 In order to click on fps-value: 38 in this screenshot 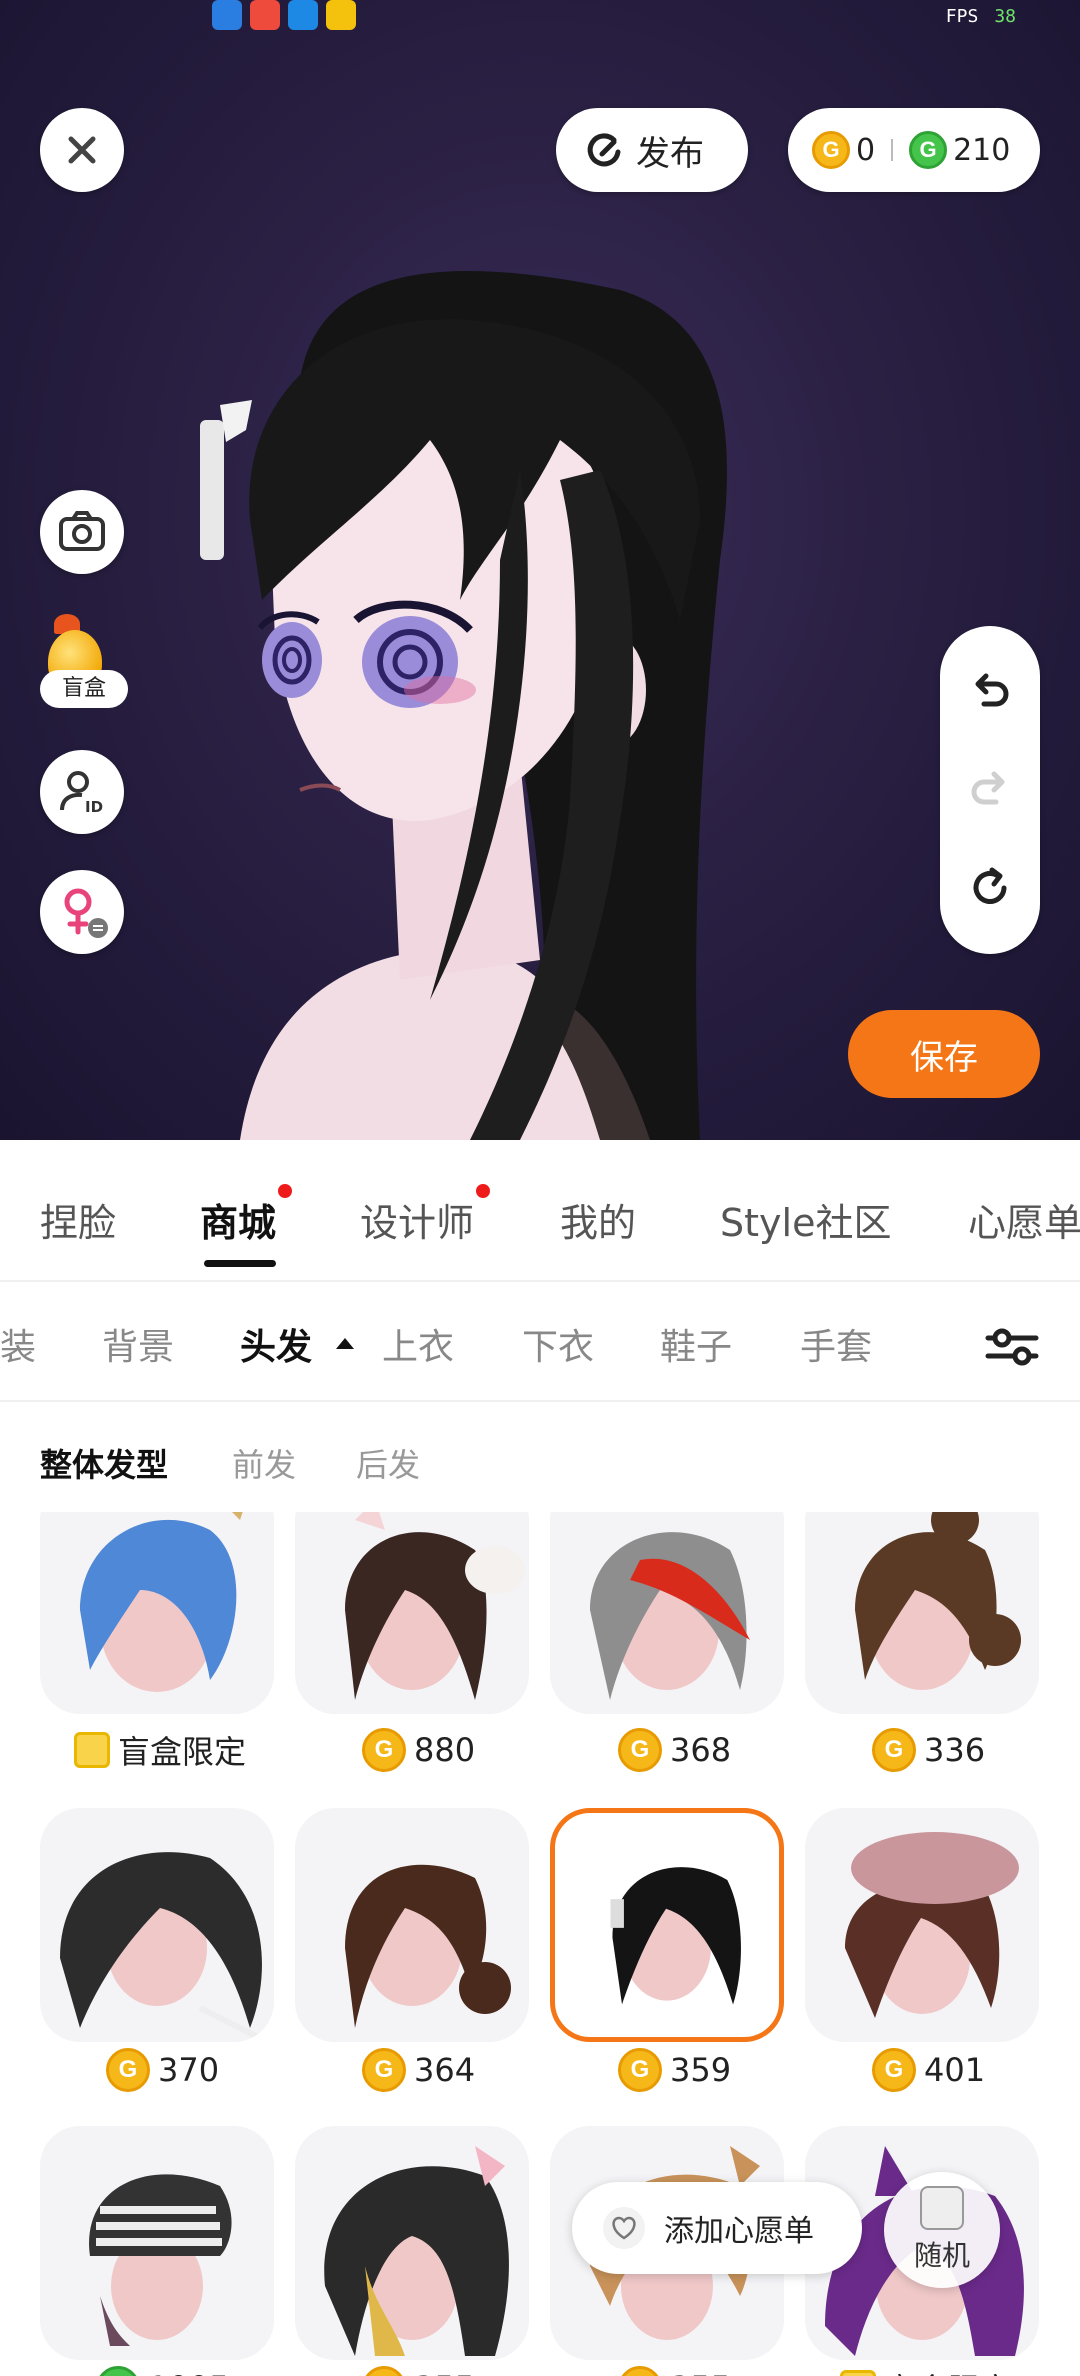, I will do `click(1005, 16)`.